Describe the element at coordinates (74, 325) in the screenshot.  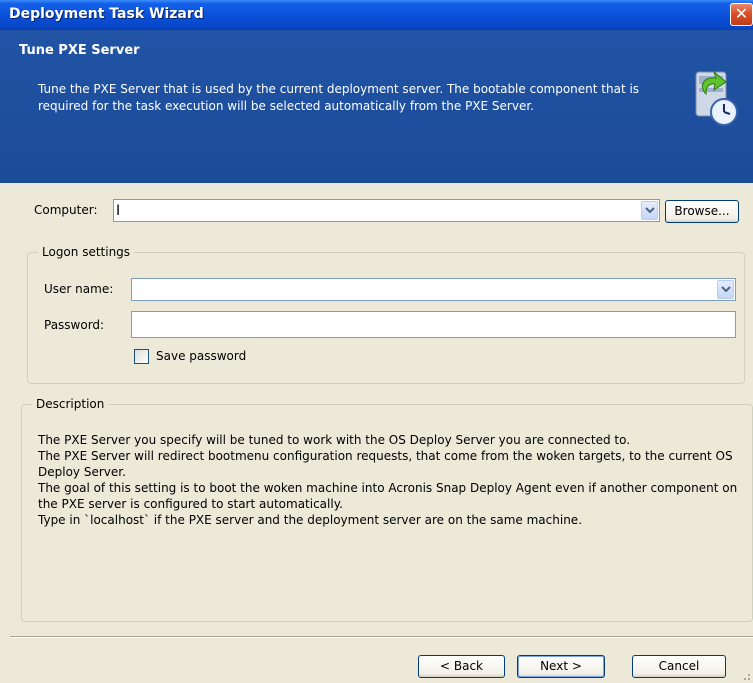
I see `password-label: Password:` at that location.